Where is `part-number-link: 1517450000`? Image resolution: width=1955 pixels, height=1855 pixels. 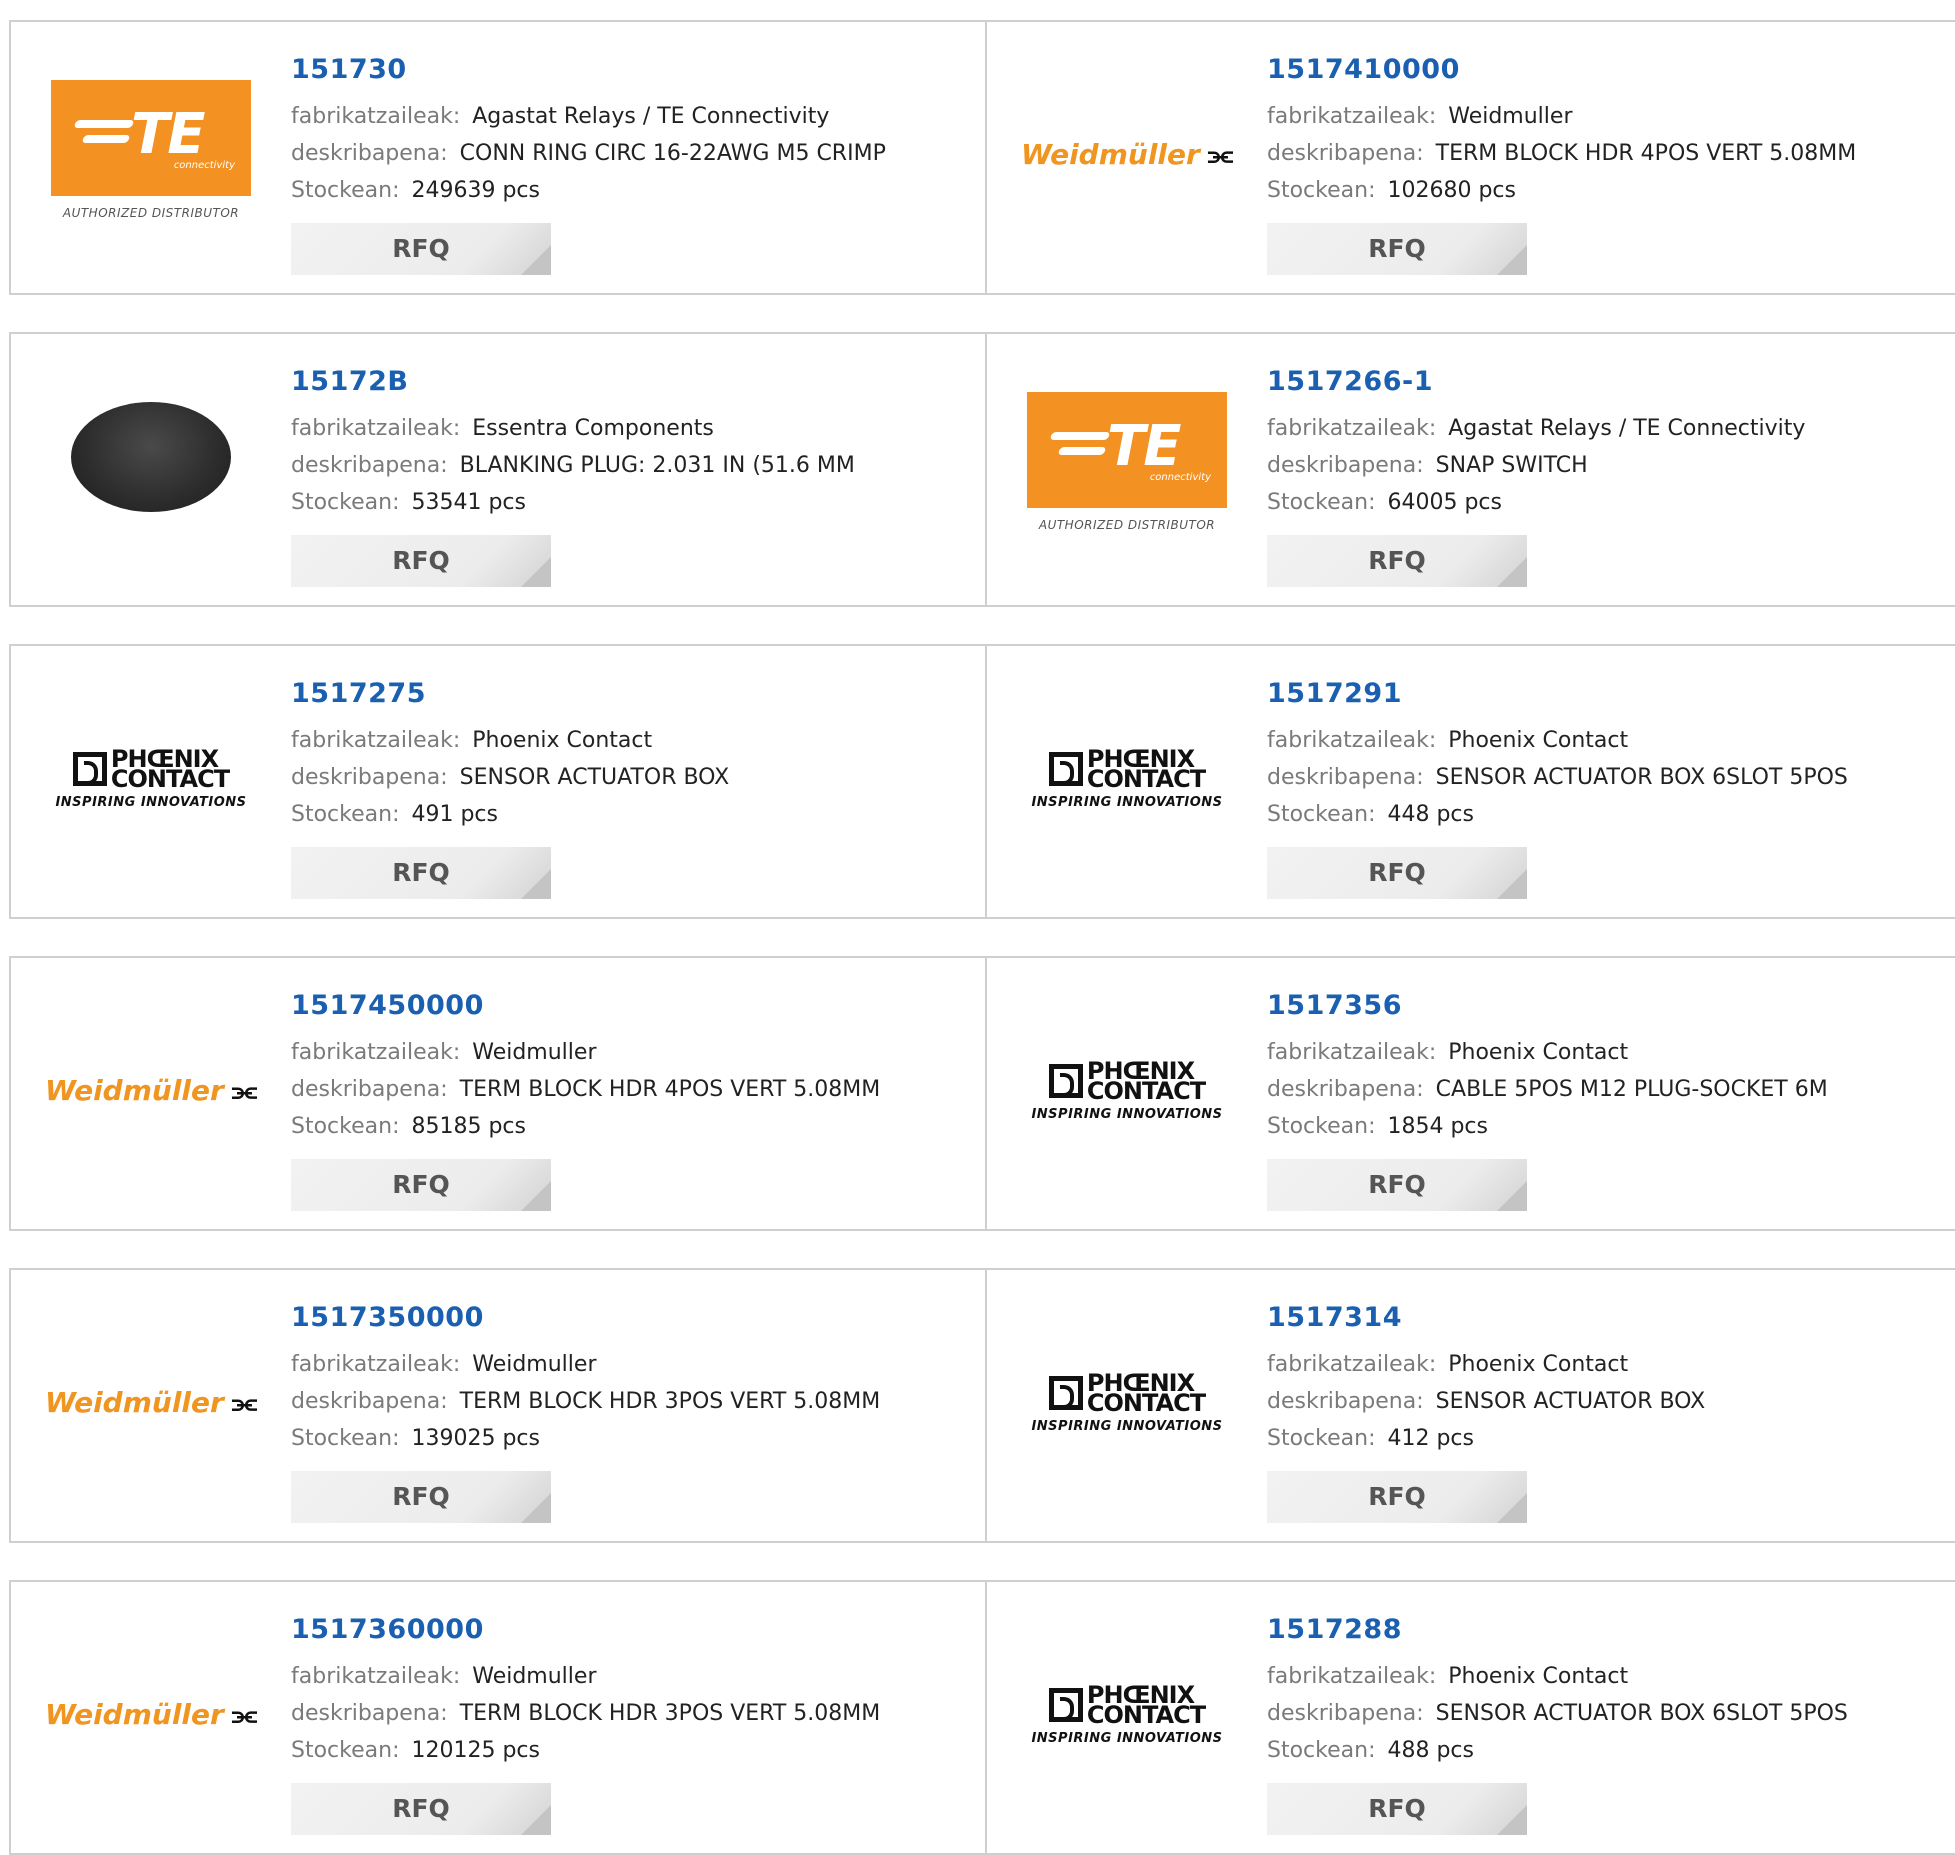 part-number-link: 1517450000 is located at coordinates (638, 1006).